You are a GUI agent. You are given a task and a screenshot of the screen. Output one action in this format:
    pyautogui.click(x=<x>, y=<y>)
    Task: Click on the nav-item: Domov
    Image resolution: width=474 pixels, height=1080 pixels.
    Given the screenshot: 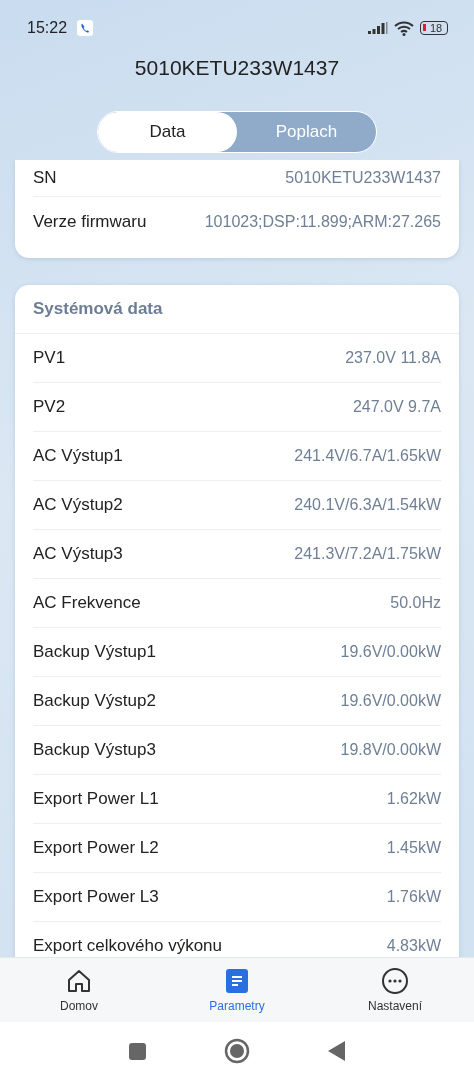 What is the action you would take?
    pyautogui.click(x=79, y=990)
    